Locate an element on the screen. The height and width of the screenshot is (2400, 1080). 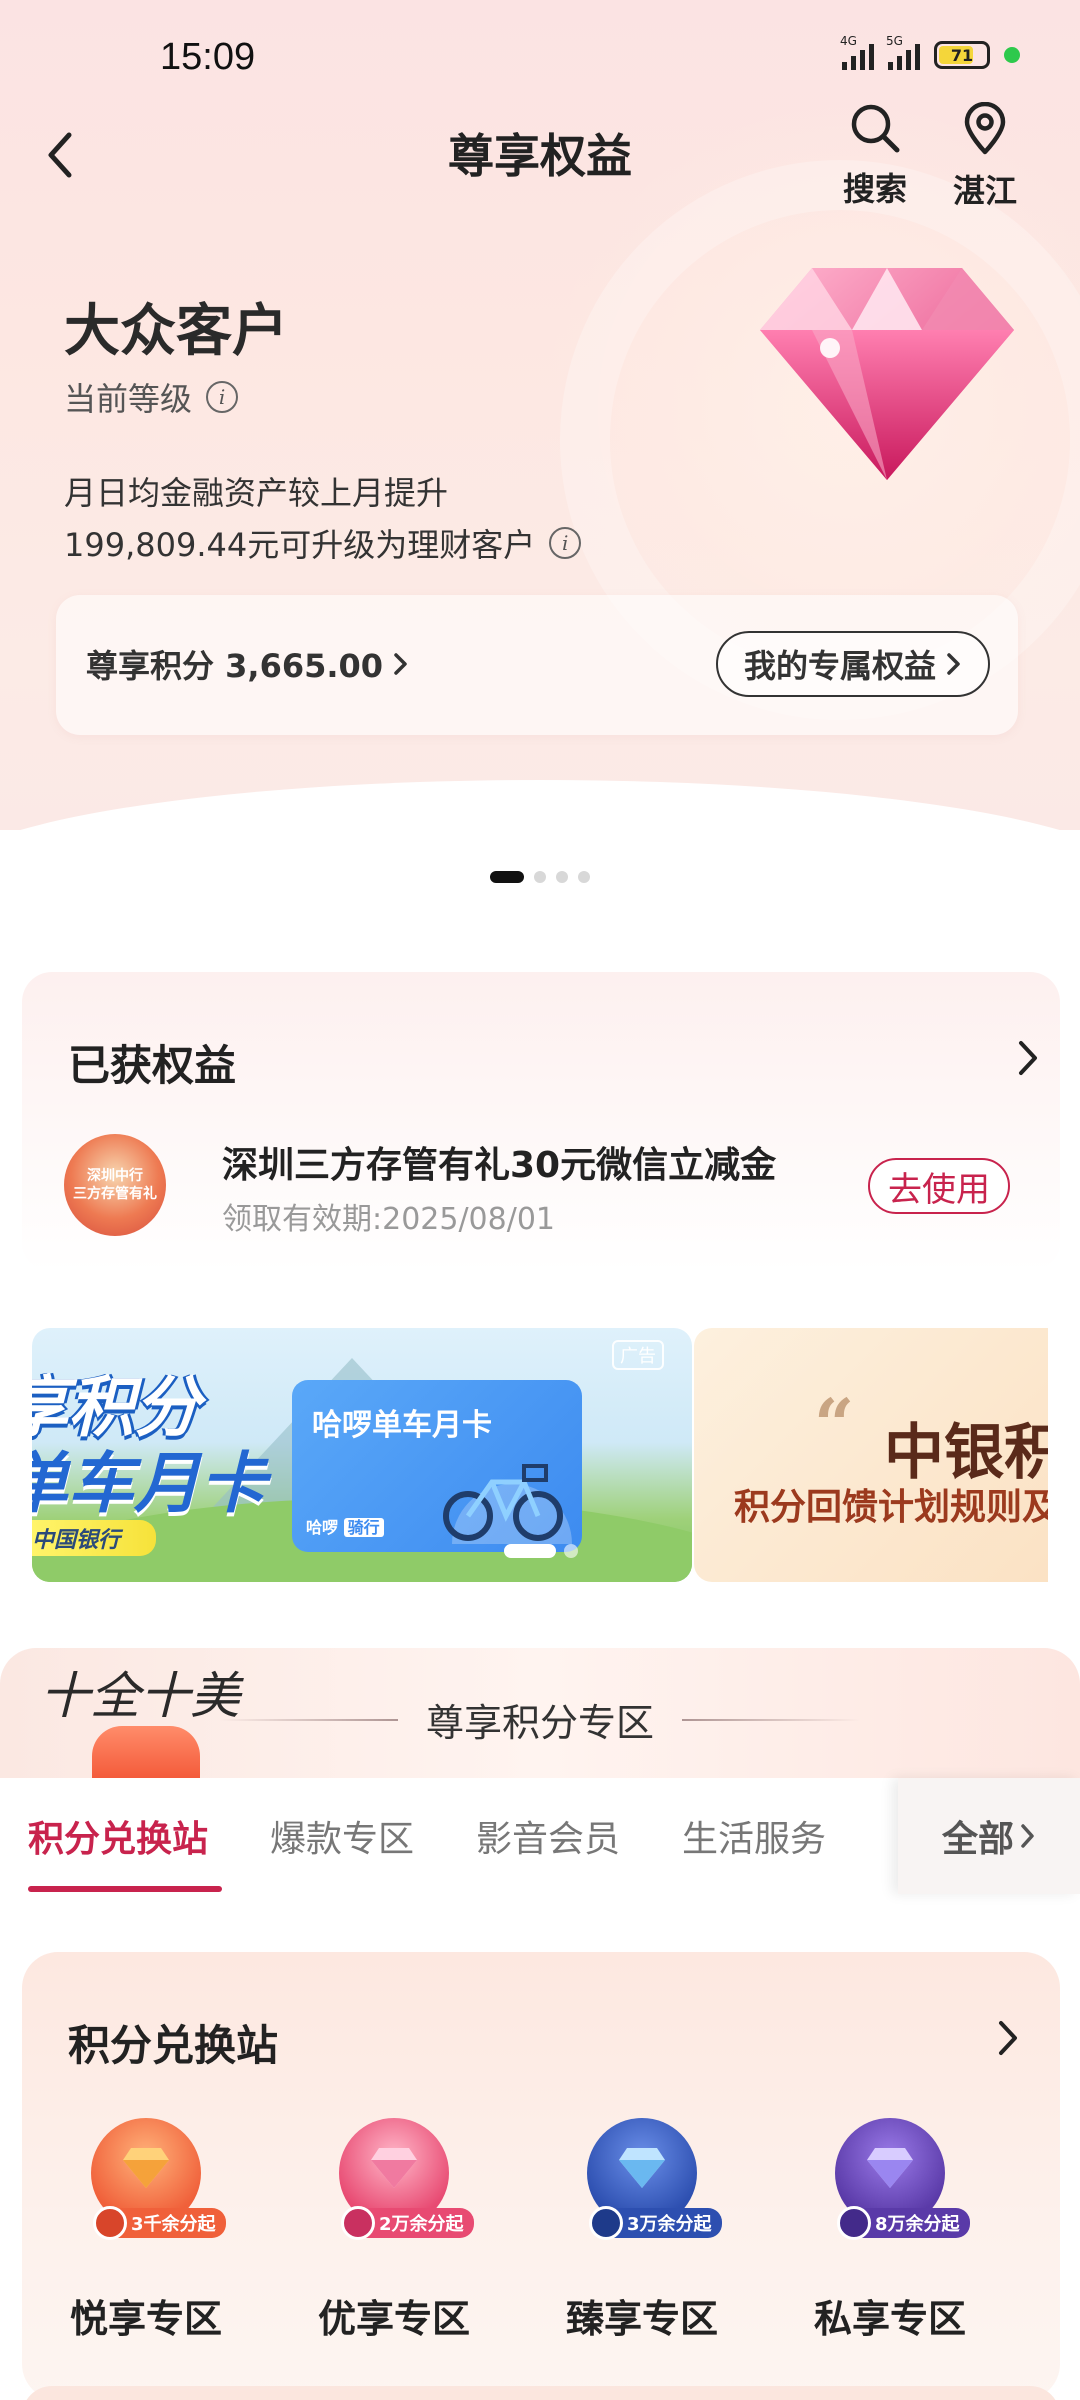
ad-tag: 广告 is located at coordinates (638, 1355).